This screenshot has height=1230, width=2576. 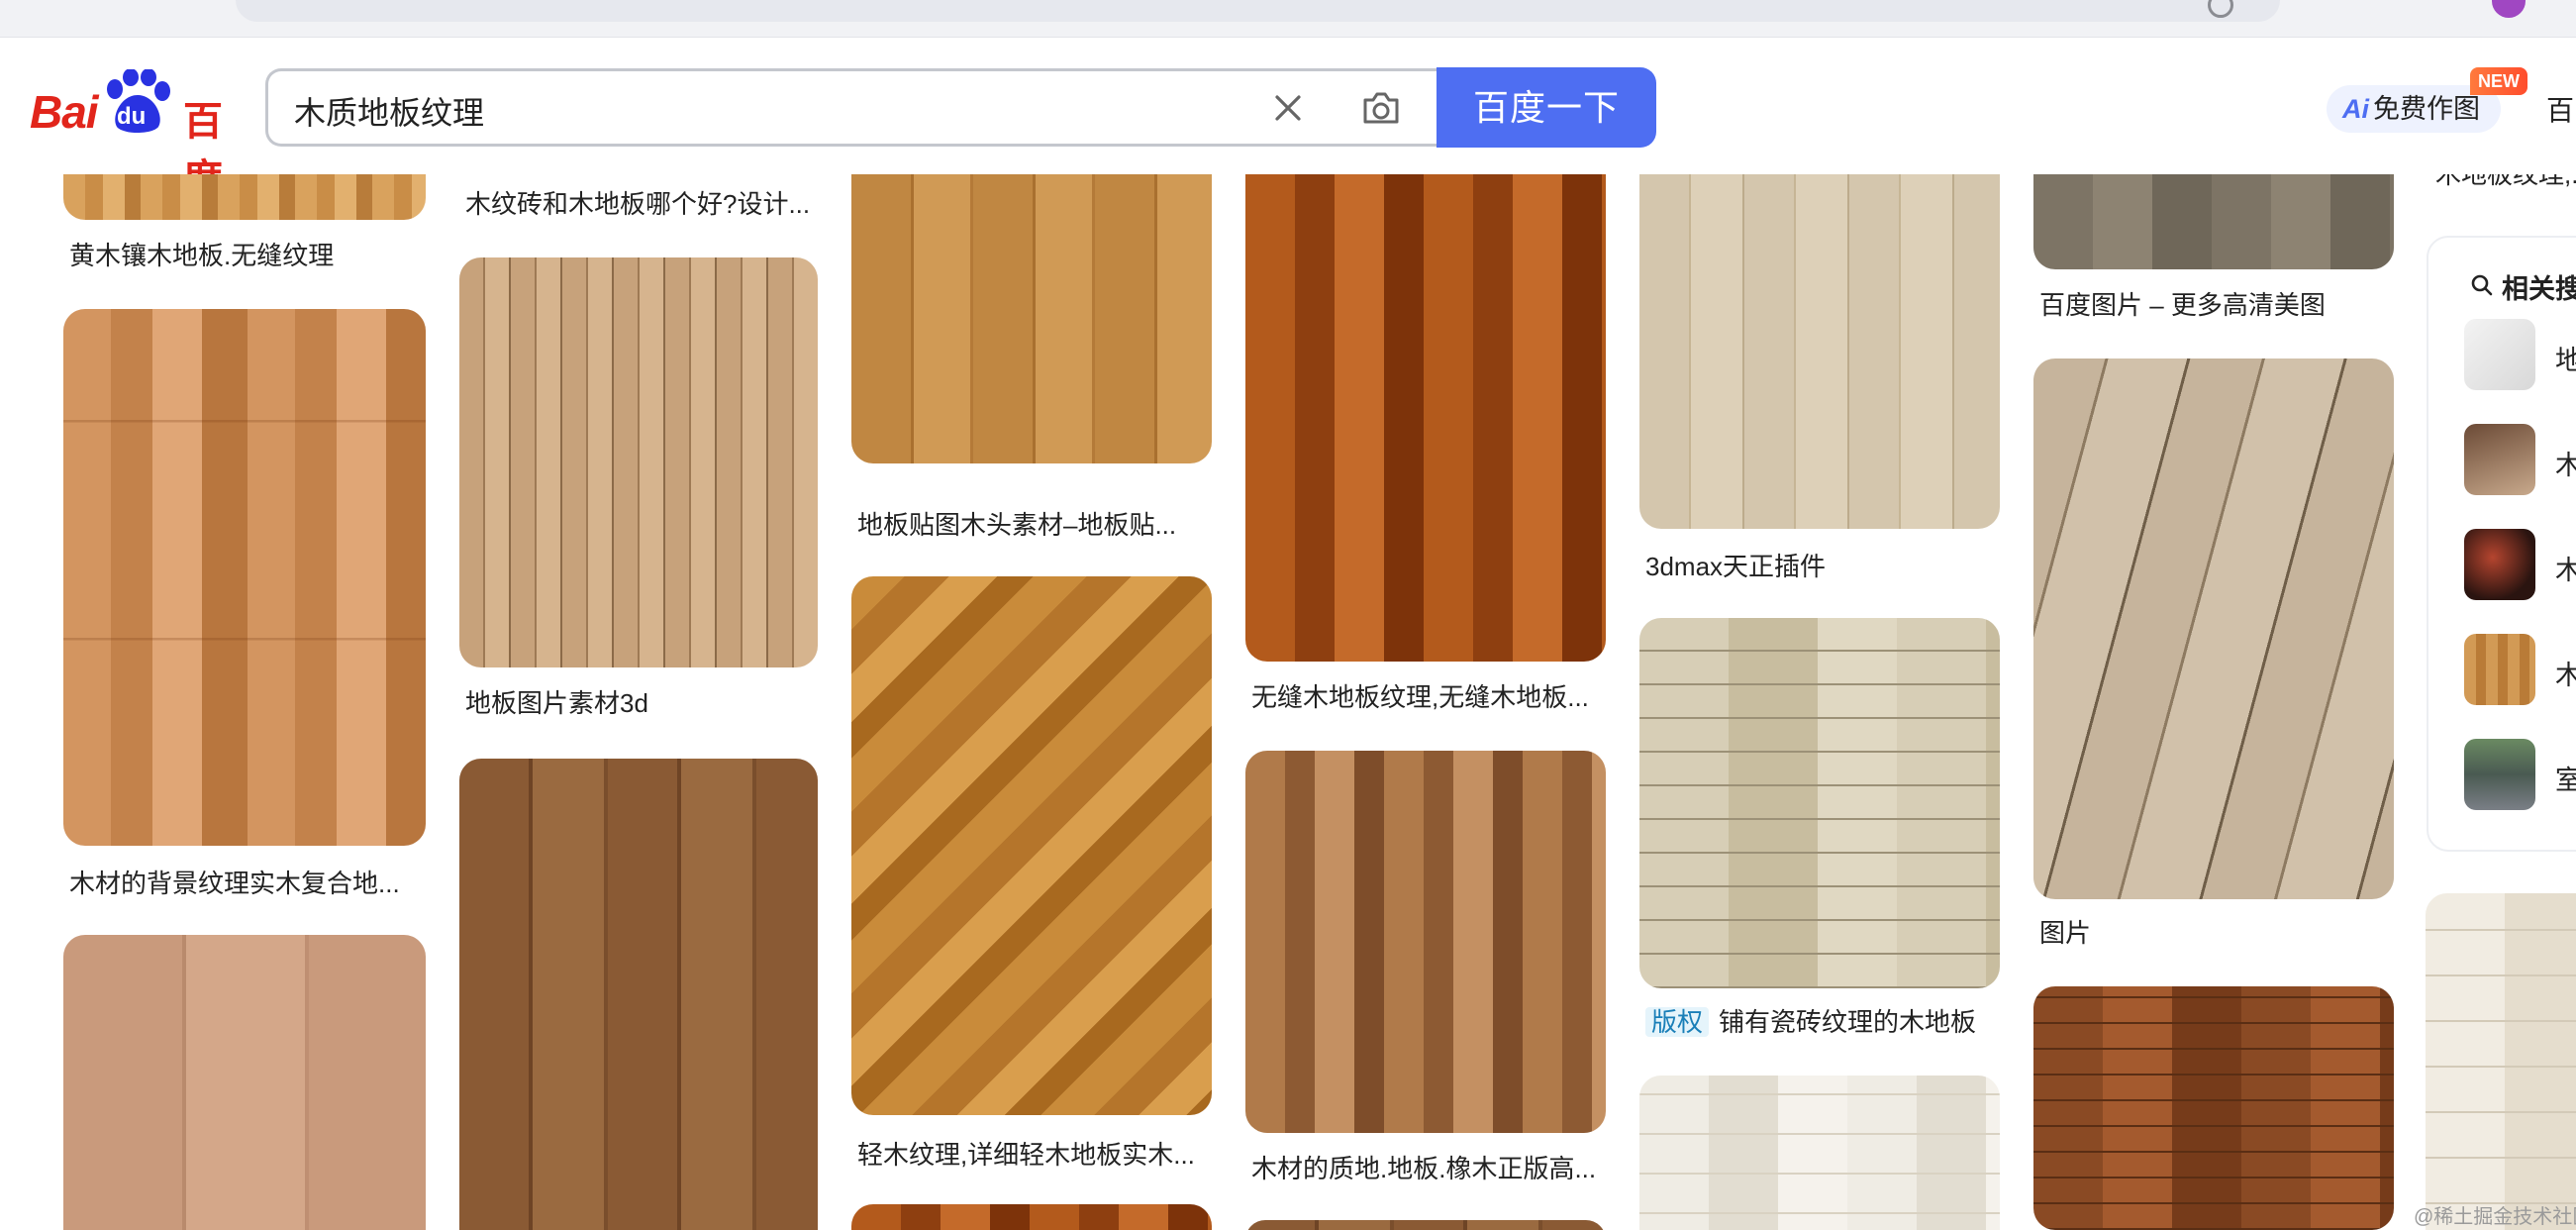 What do you see at coordinates (2498, 81) in the screenshot?
I see `new-badge: NEW` at bounding box center [2498, 81].